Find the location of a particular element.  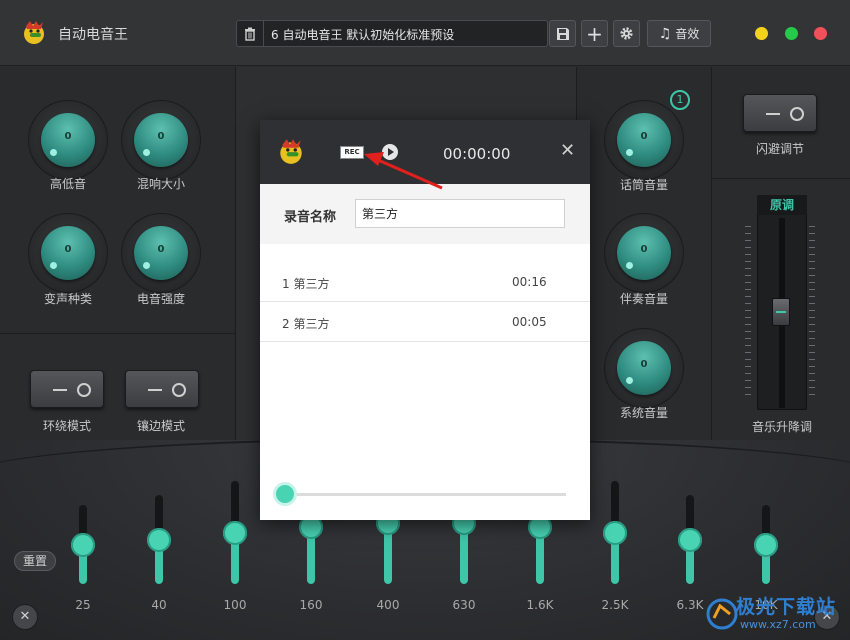

toggle-label: 环绕模式 is located at coordinates (66, 426).